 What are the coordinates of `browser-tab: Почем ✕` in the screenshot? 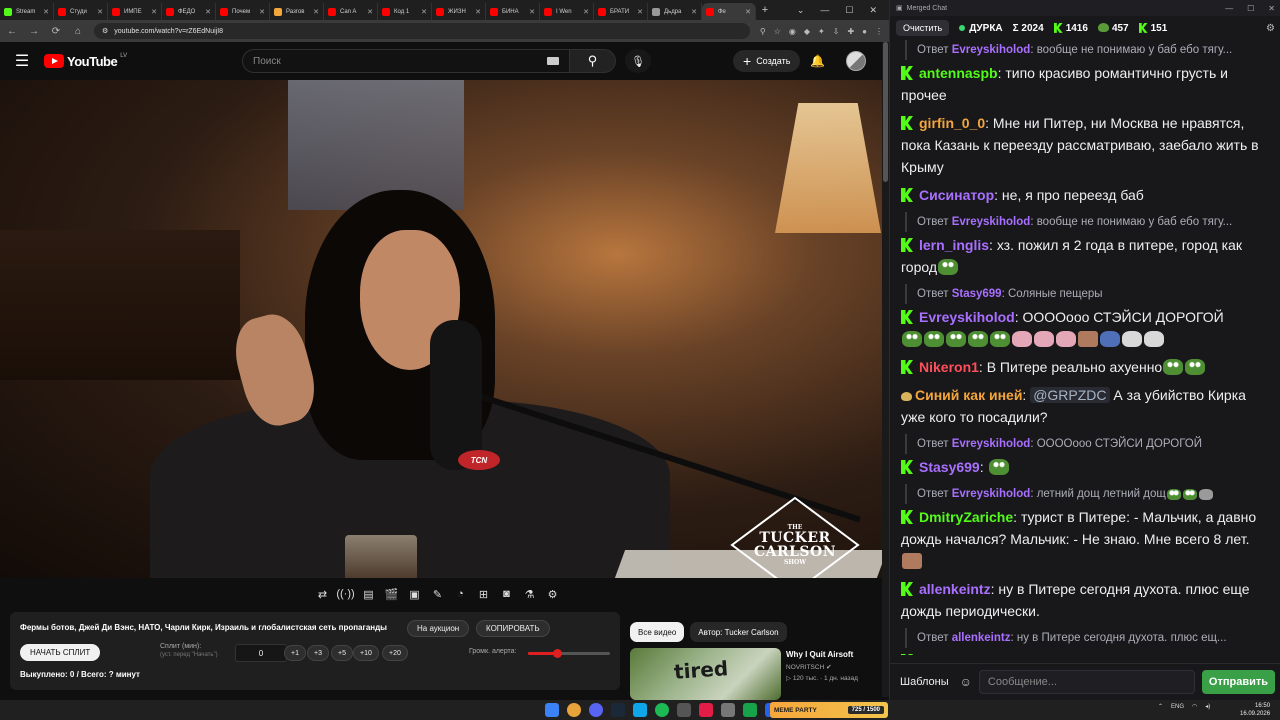 It's located at (243, 11).